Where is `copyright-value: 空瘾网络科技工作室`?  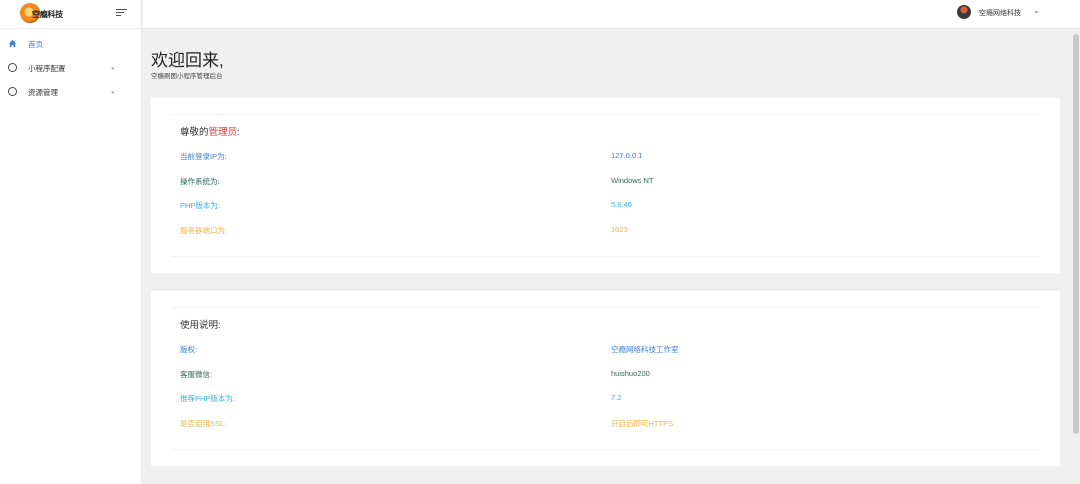
copyright-value: 空瘾网络科技工作室 is located at coordinates (645, 349).